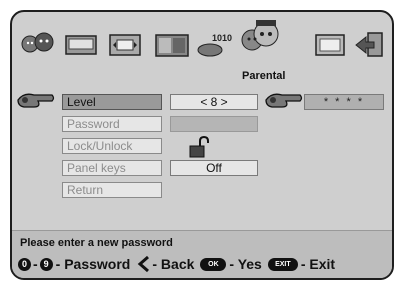  Describe the element at coordinates (216, 44) in the screenshot. I see `binary-data-icon: 1010` at that location.